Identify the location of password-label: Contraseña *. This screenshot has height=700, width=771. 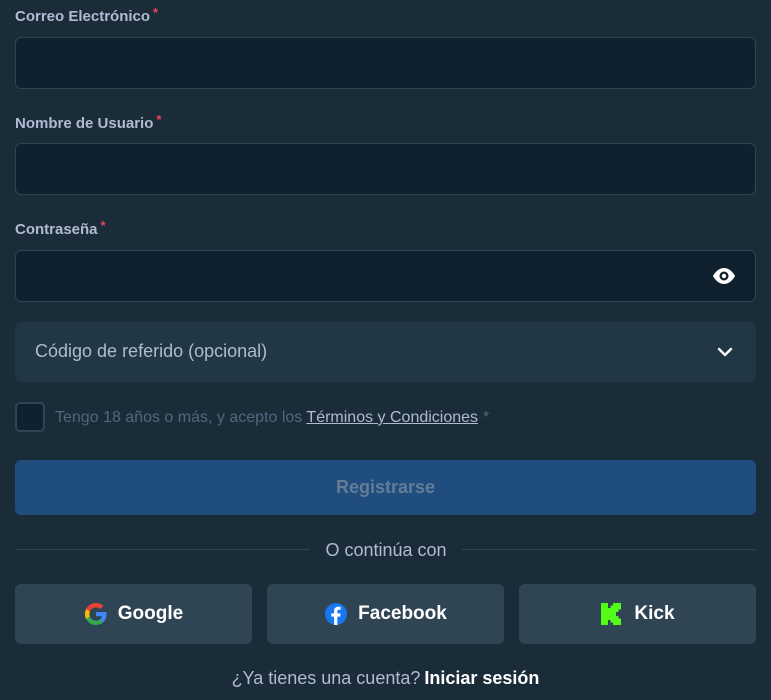
(60, 228).